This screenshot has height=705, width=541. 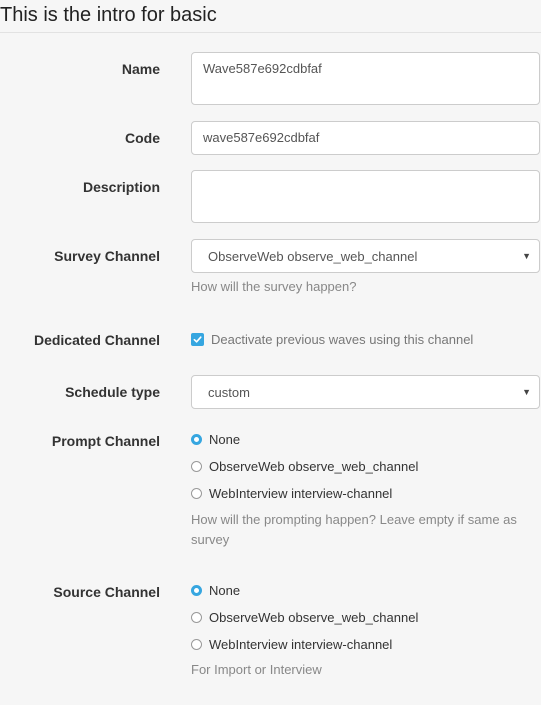 What do you see at coordinates (314, 466) in the screenshot?
I see `prompt-channel-option-label: ObserveWeb observe_web_channel` at bounding box center [314, 466].